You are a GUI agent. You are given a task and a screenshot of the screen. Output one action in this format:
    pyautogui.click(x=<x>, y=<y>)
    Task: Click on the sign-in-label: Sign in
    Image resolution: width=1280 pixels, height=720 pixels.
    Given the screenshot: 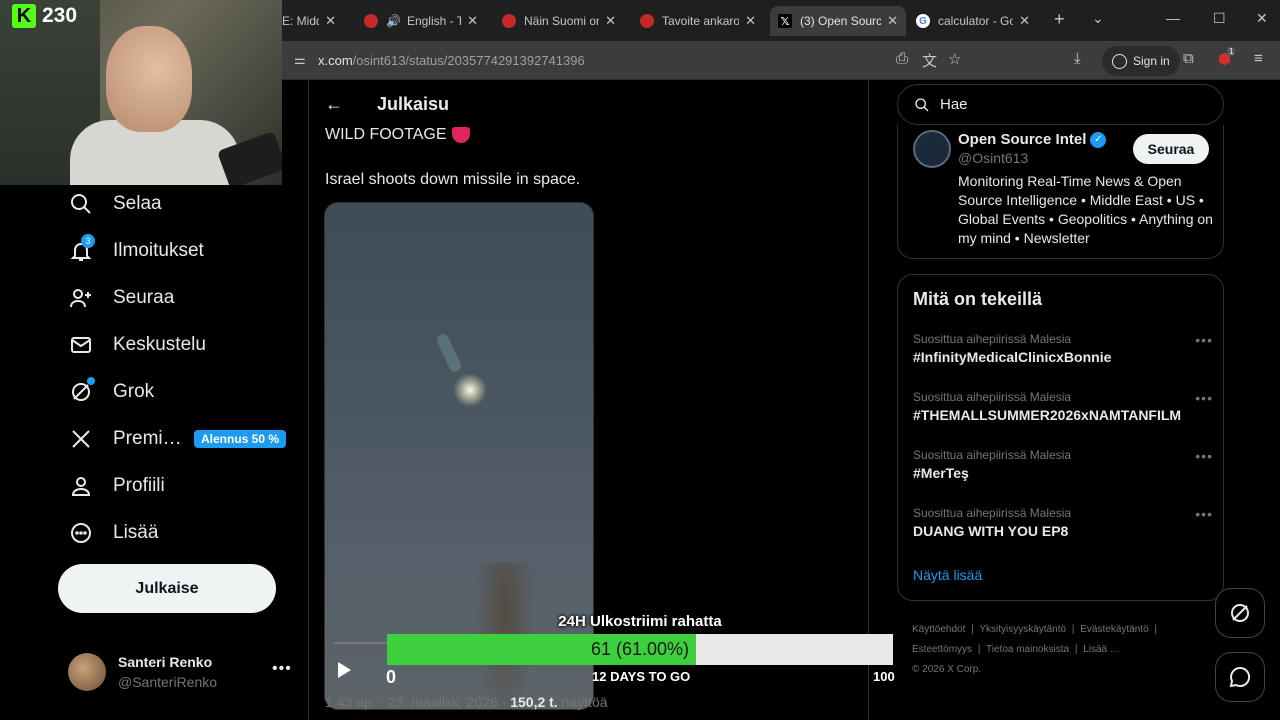 What is the action you would take?
    pyautogui.click(x=1151, y=61)
    